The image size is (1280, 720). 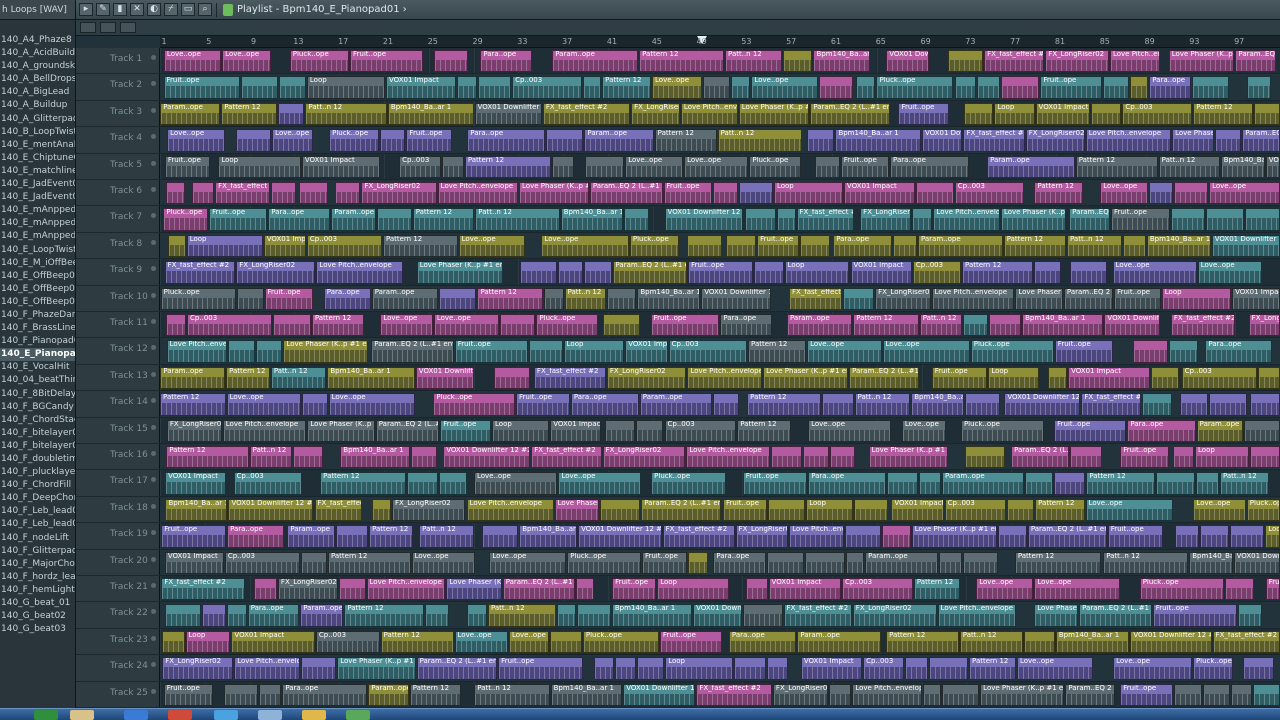 I want to click on browser-item: 140_E_VocalHit, so click(x=37, y=367).